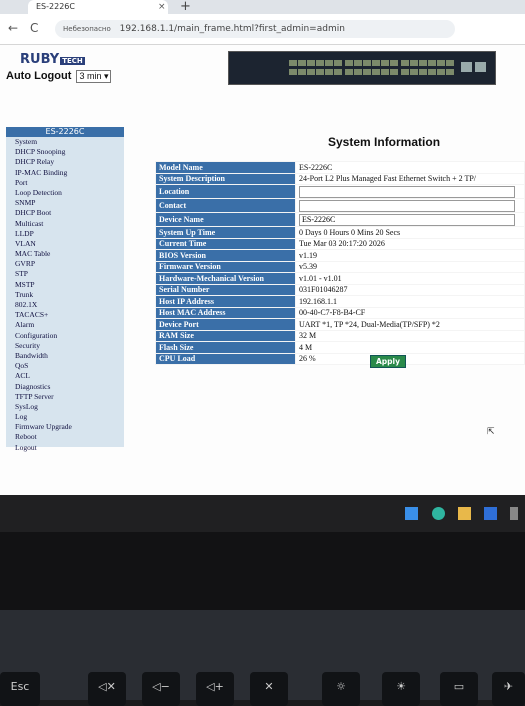  What do you see at coordinates (410, 278) in the screenshot?
I see `row-value: v1.01 - v1.01` at bounding box center [410, 278].